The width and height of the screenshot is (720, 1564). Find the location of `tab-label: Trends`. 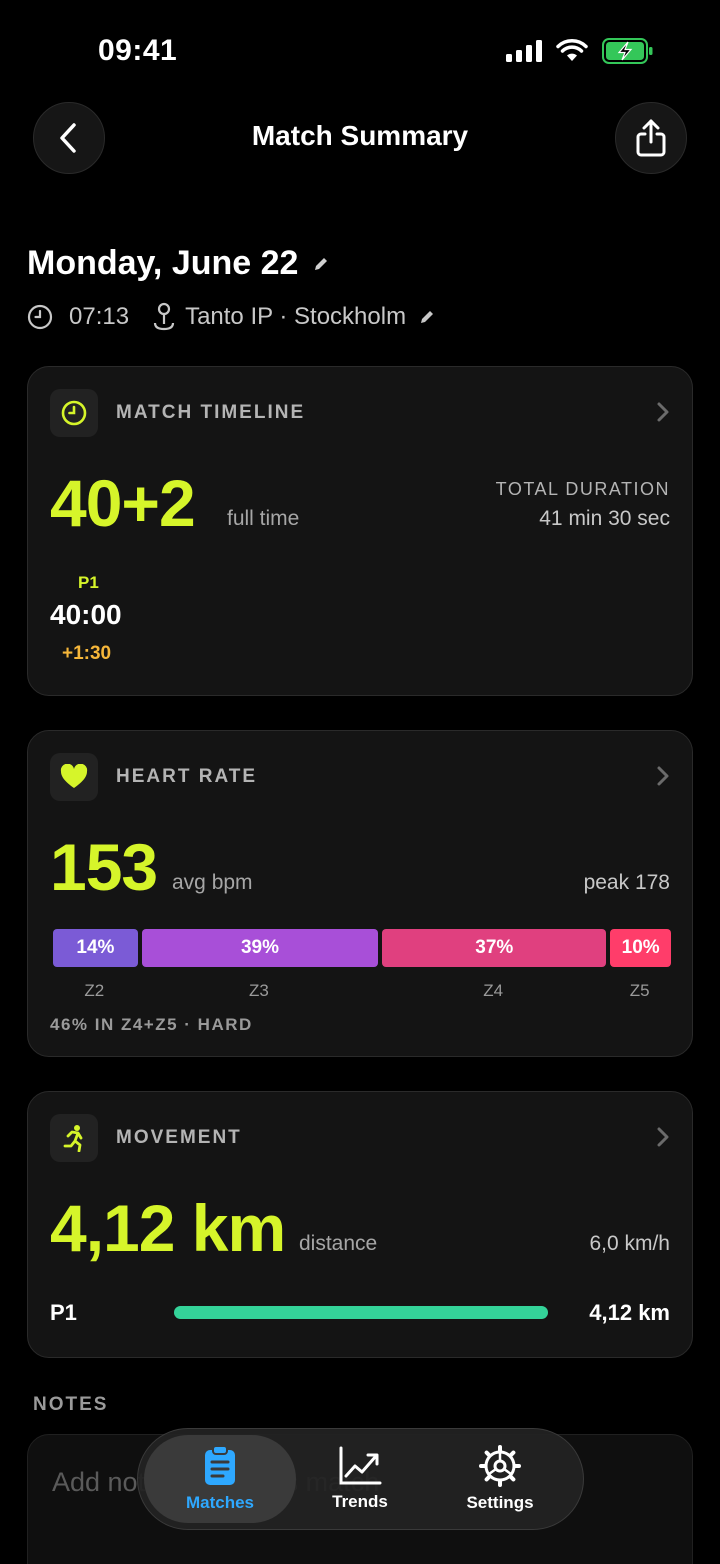

tab-label: Trends is located at coordinates (360, 1501).